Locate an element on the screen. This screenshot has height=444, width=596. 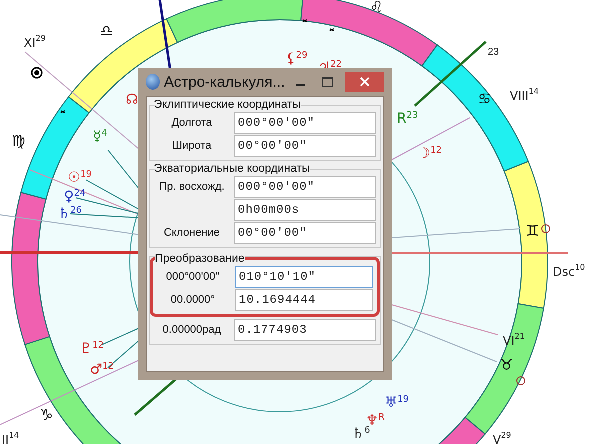
field-label: 00.0000° is located at coordinates (193, 300).